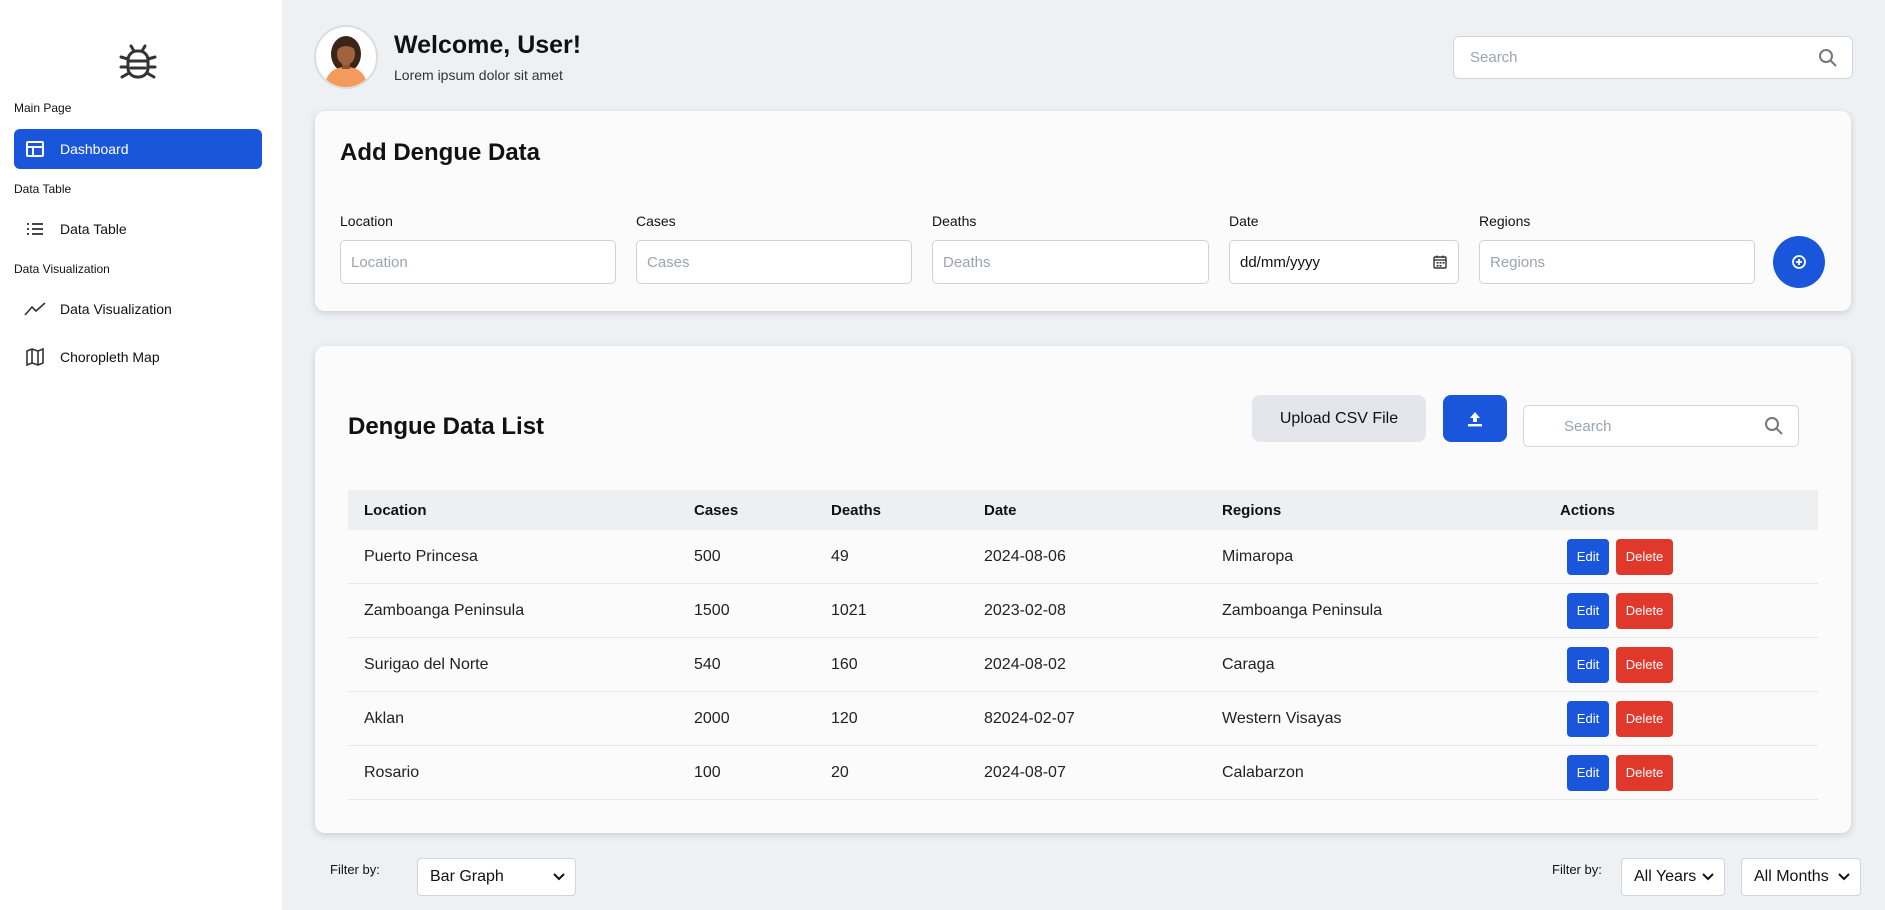  Describe the element at coordinates (392, 772) in the screenshot. I see `cell-location: Rosario` at that location.